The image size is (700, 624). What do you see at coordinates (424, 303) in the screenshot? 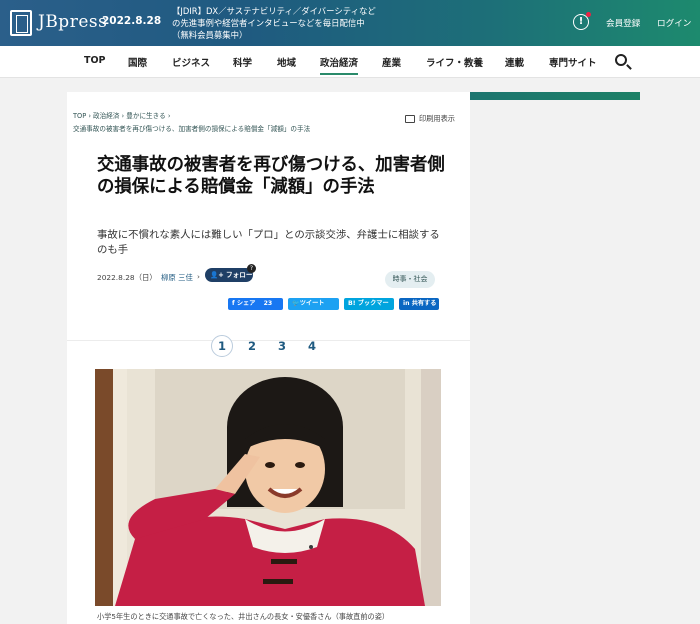
I see `linkedin-share-label: 共有する` at bounding box center [424, 303].